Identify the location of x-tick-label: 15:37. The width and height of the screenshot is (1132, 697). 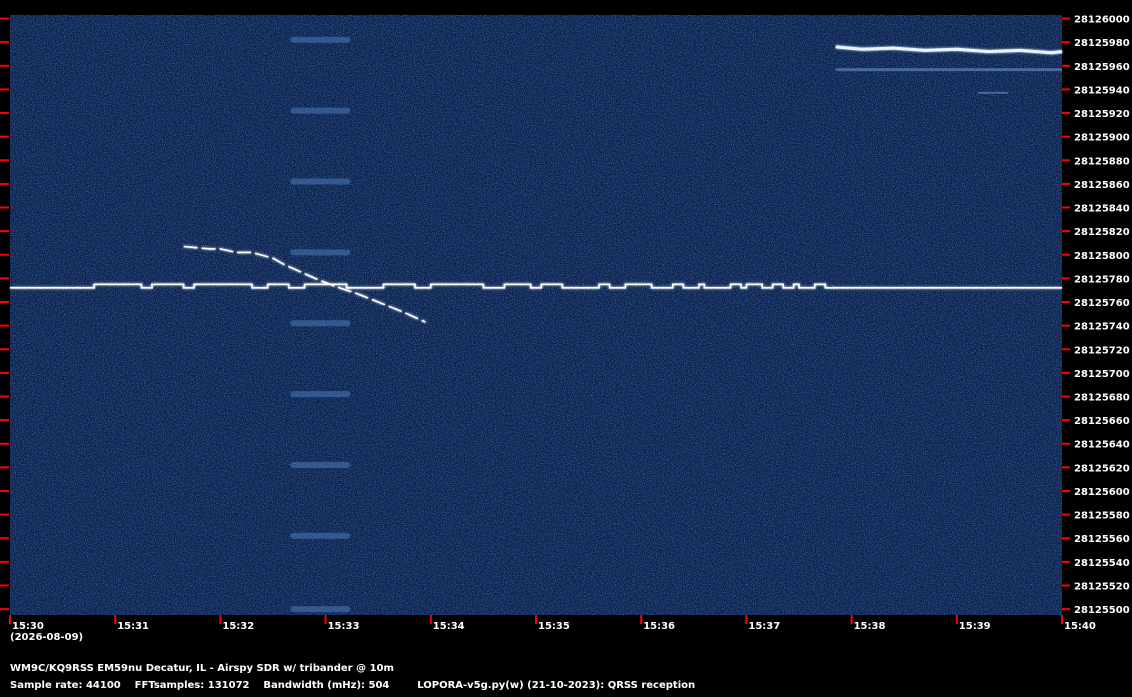
(764, 626).